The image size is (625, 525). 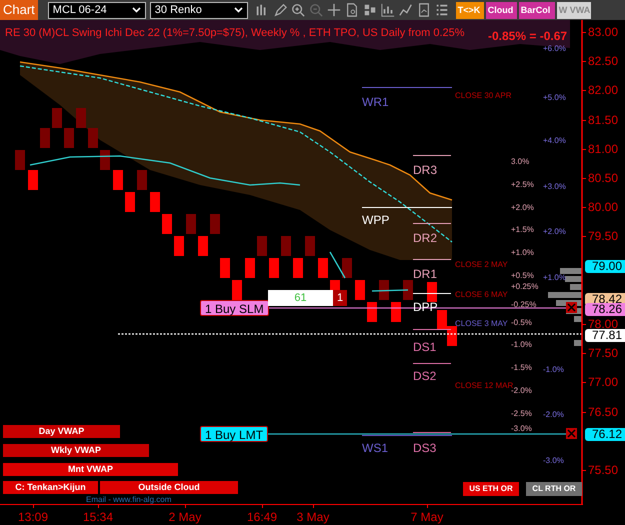 I want to click on price-tick-label: 75.50, so click(x=603, y=470).